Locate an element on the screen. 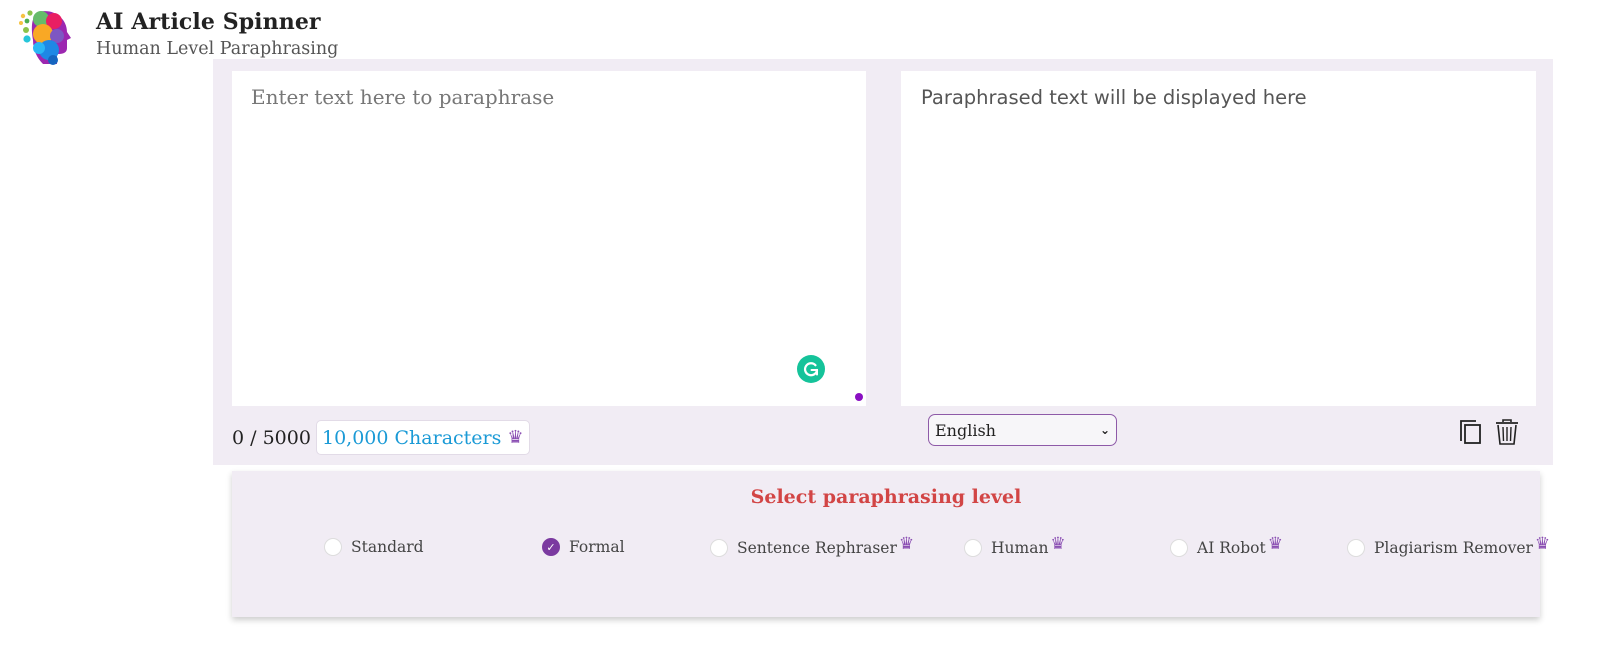 Image resolution: width=1600 pixels, height=651 pixels. level-option-formal: ✓ Formal is located at coordinates (583, 547).